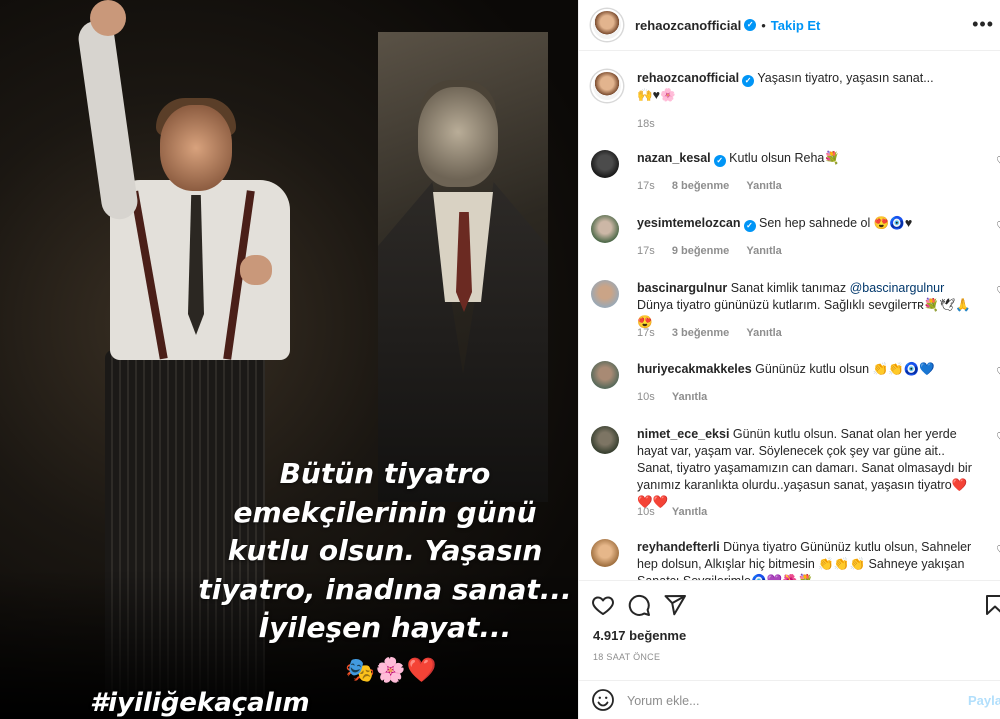 The height and width of the screenshot is (719, 1000). I want to click on comment-username: bascinargulnur, so click(682, 288).